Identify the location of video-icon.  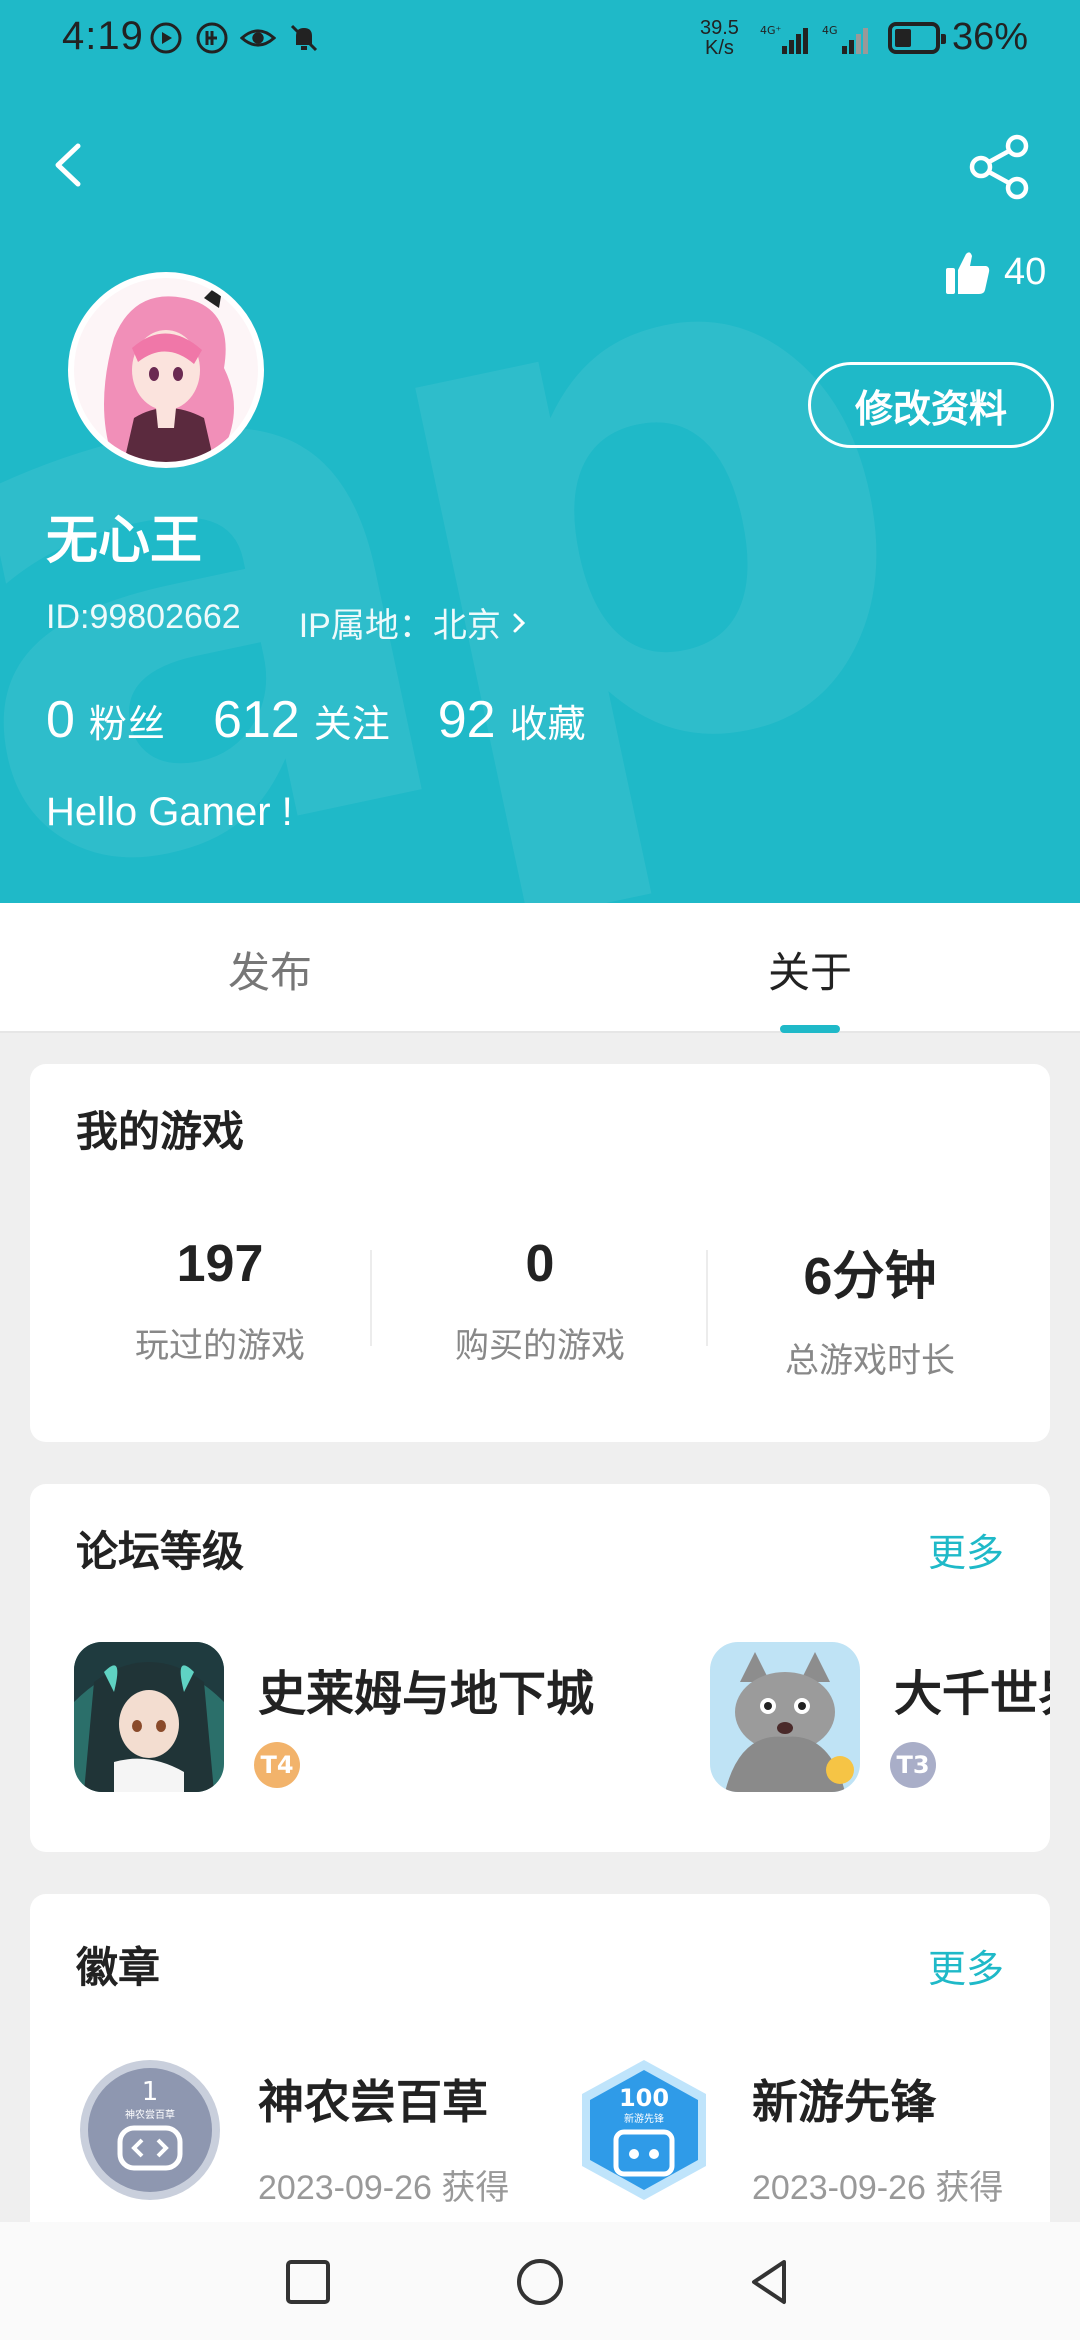
(166, 38).